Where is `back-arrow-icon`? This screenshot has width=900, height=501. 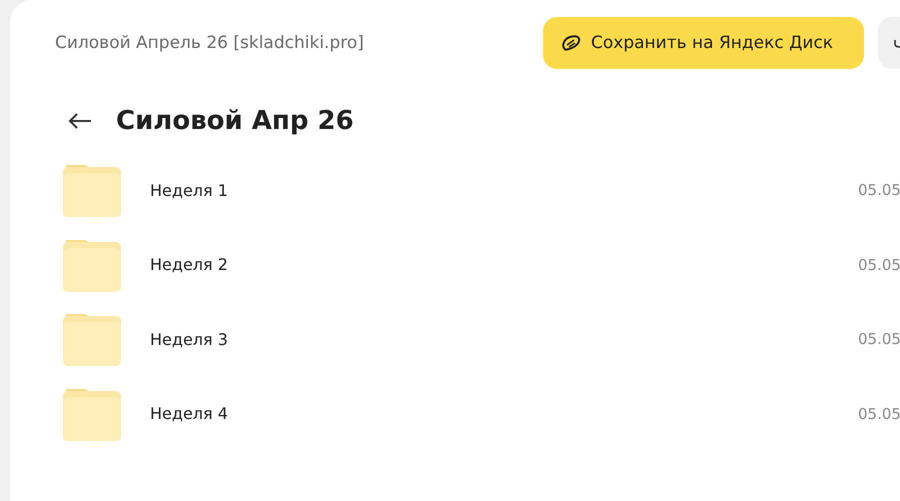 back-arrow-icon is located at coordinates (80, 121).